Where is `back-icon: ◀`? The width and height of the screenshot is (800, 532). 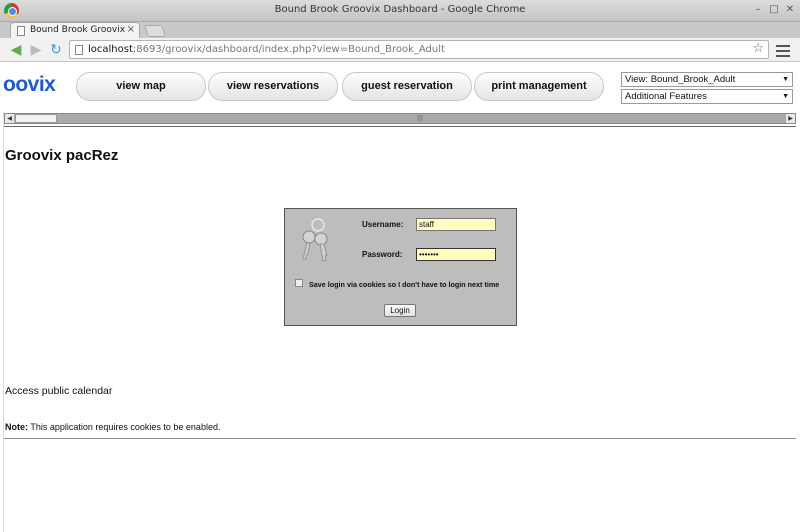 back-icon: ◀ is located at coordinates (16, 50).